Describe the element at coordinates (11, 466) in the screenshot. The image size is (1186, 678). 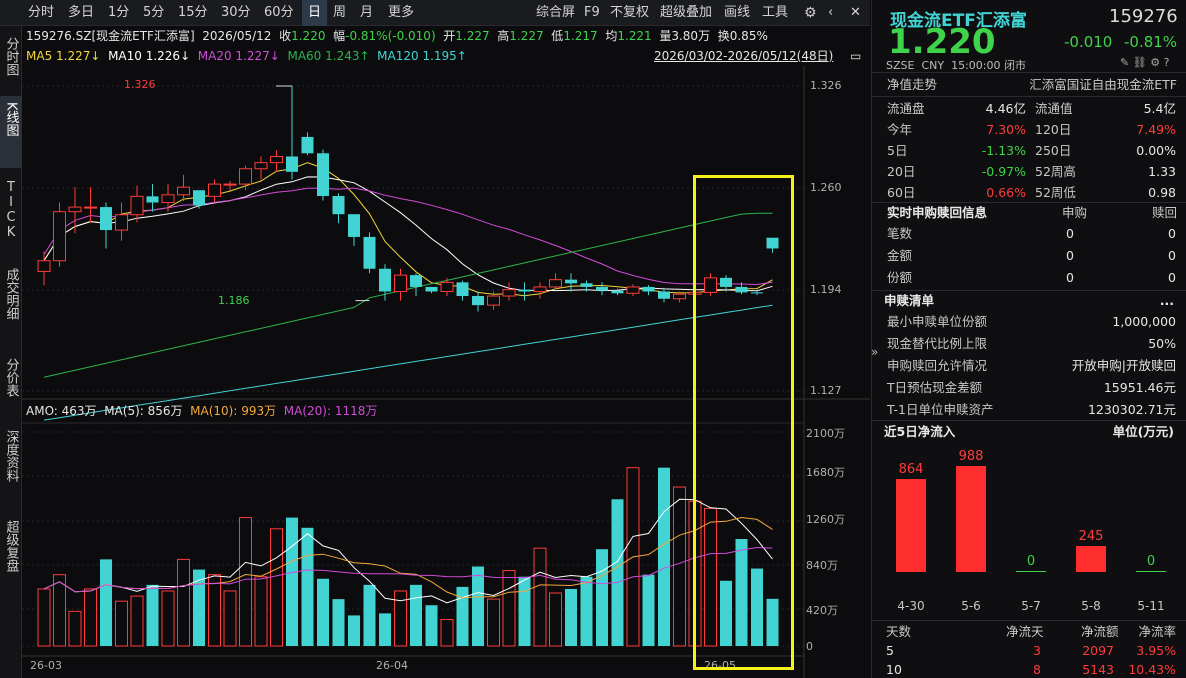
I see `tab-depth-info: 深度资料` at that location.